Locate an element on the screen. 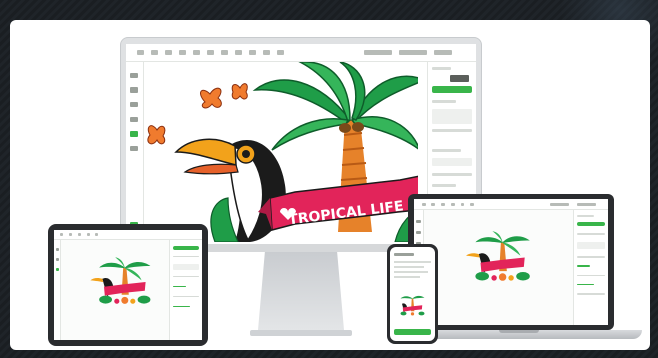  panel-toggle is located at coordinates (459, 78).